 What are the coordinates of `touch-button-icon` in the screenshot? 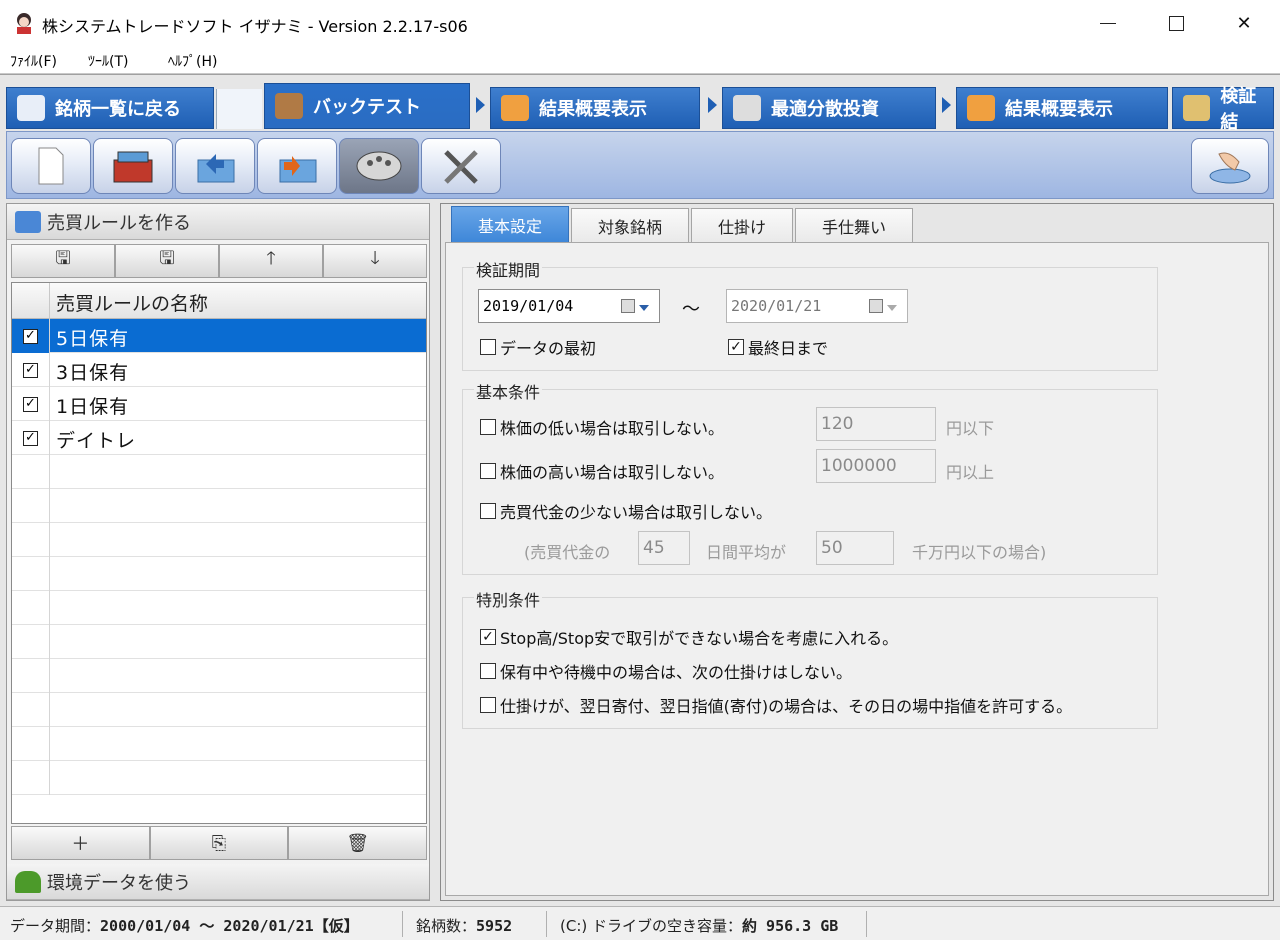 It's located at (1230, 168).